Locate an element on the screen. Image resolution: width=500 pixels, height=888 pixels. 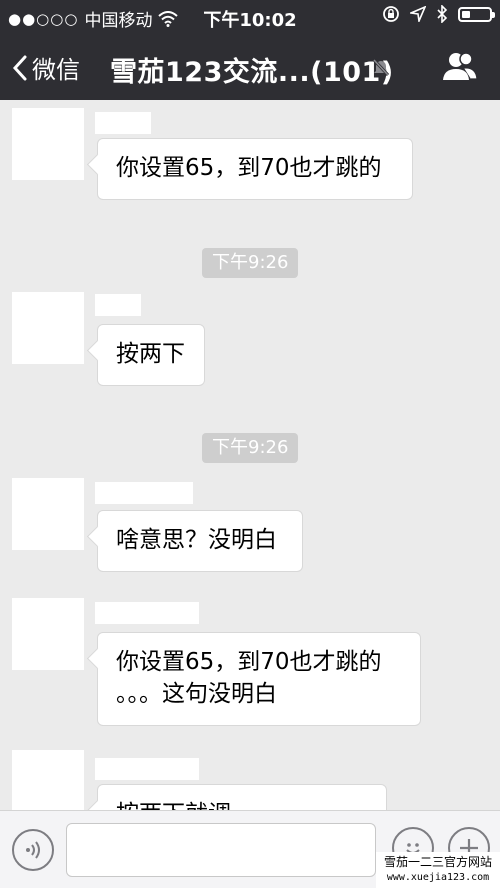
nav-bar: 微信 雪茄123交流...(101) is located at coordinates (250, 67).